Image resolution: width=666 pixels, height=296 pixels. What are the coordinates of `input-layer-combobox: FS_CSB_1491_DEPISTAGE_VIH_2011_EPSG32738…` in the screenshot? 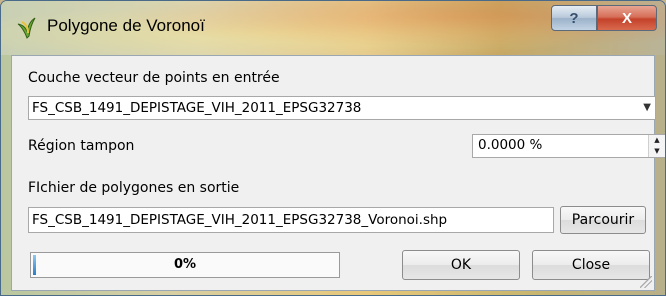 It's located at (342, 108).